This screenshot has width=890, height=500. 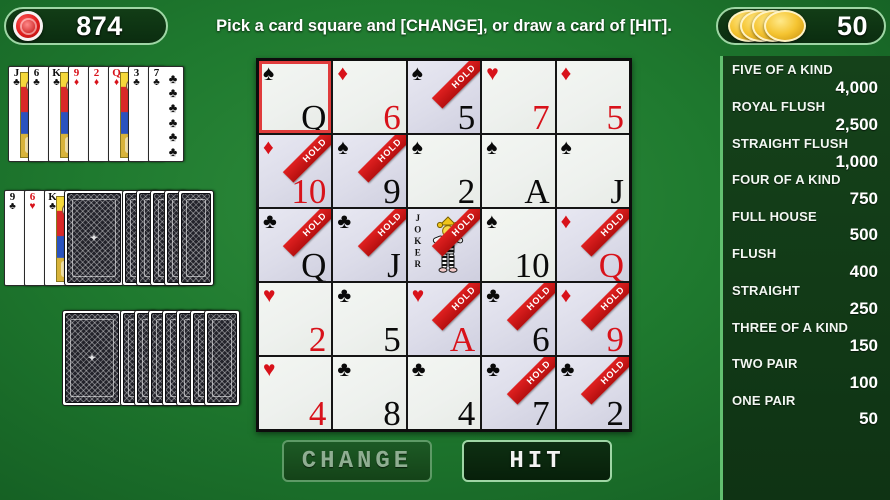 What do you see at coordinates (369, 171) in the screenshot?
I see `card-cell: ♠ 9 HOLD` at bounding box center [369, 171].